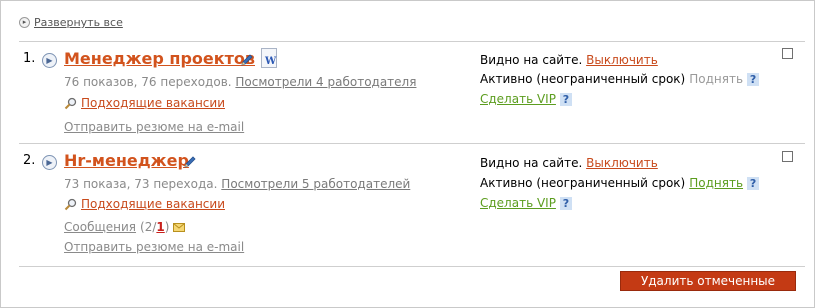 The width and height of the screenshot is (815, 308). Describe the element at coordinates (315, 184) in the screenshot. I see `viewed-by-link: Посмотрели 5 работодателей` at that location.